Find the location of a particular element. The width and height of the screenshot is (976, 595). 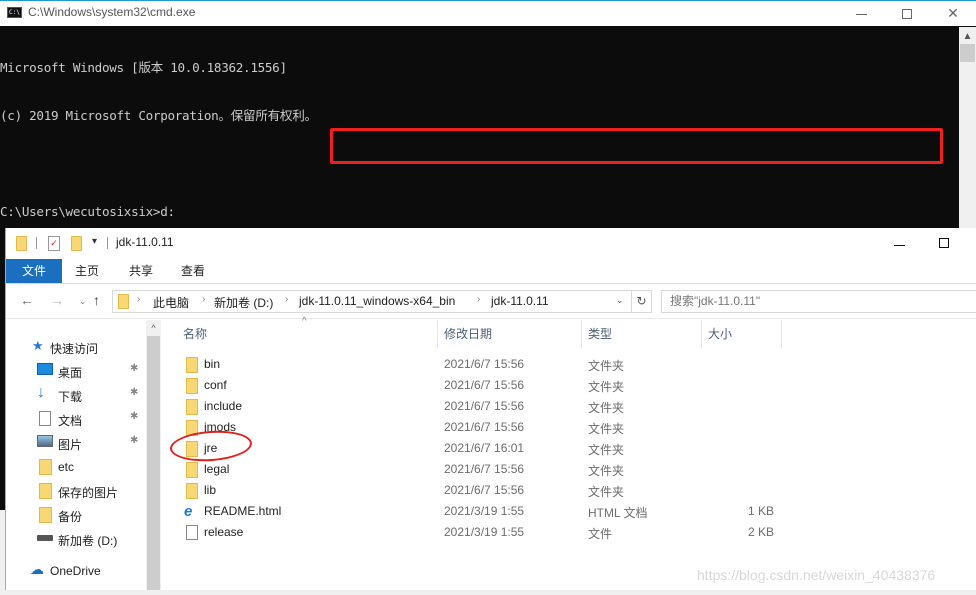

tab-home: 主页 is located at coordinates (87, 271).